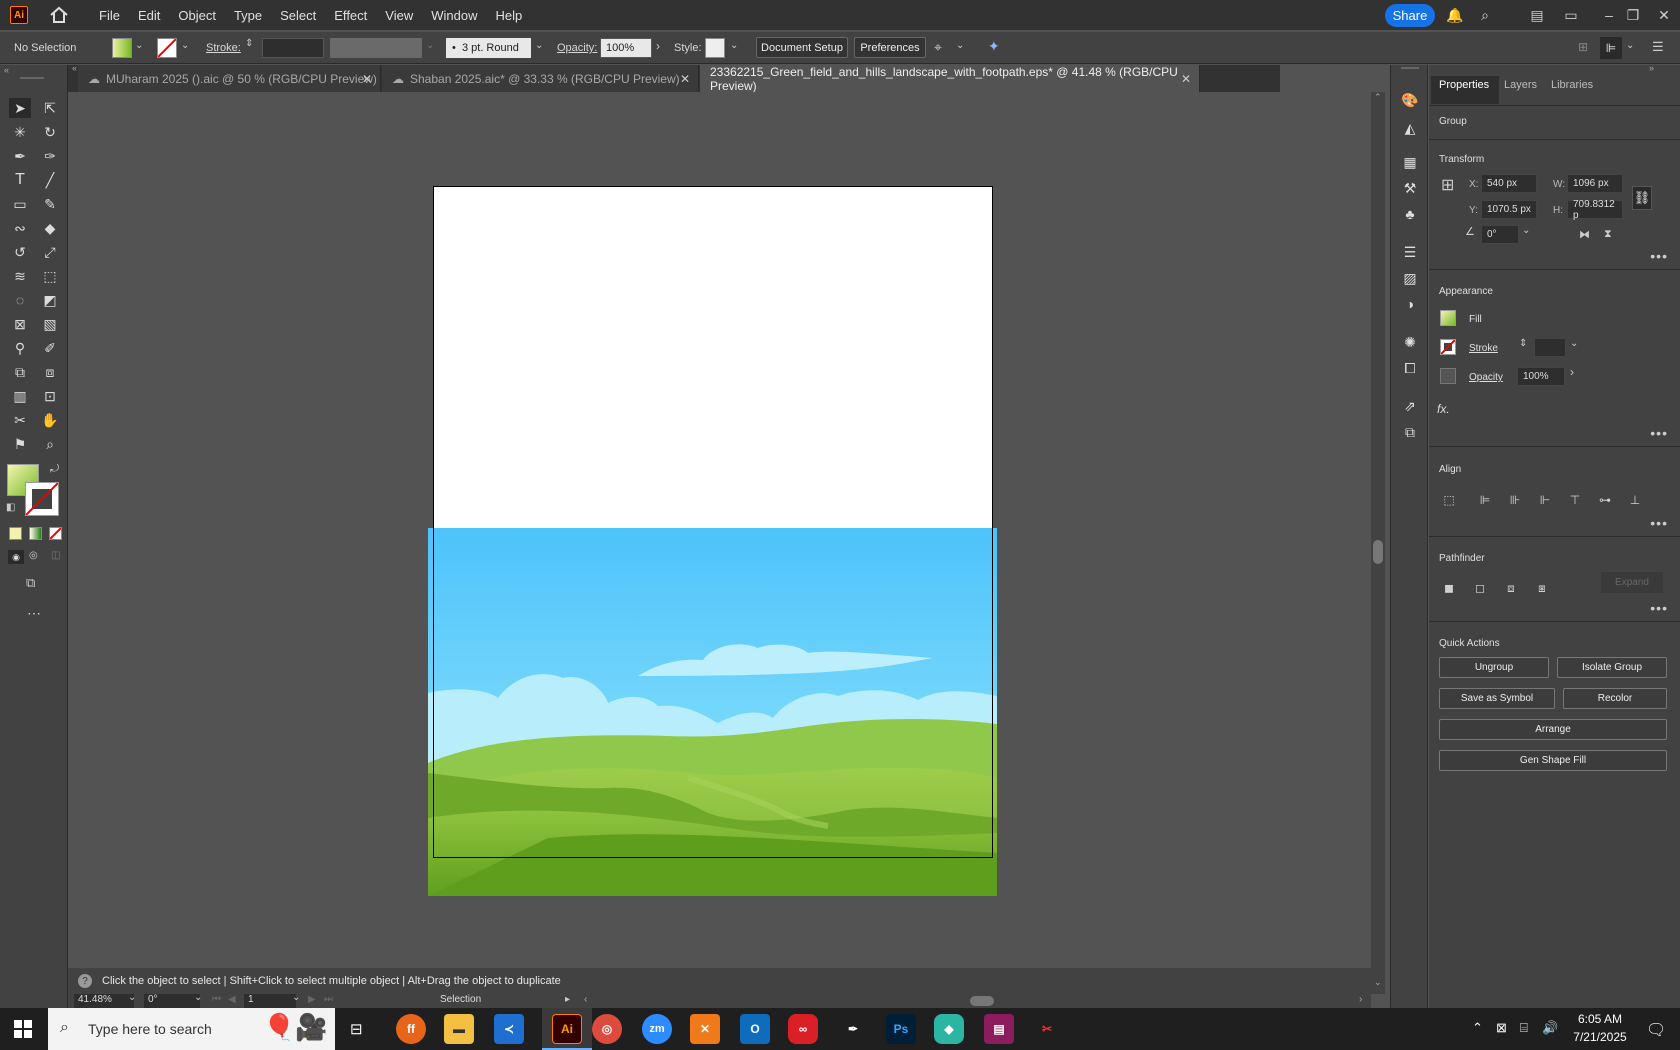  I want to click on help-icon: ?, so click(85, 981).